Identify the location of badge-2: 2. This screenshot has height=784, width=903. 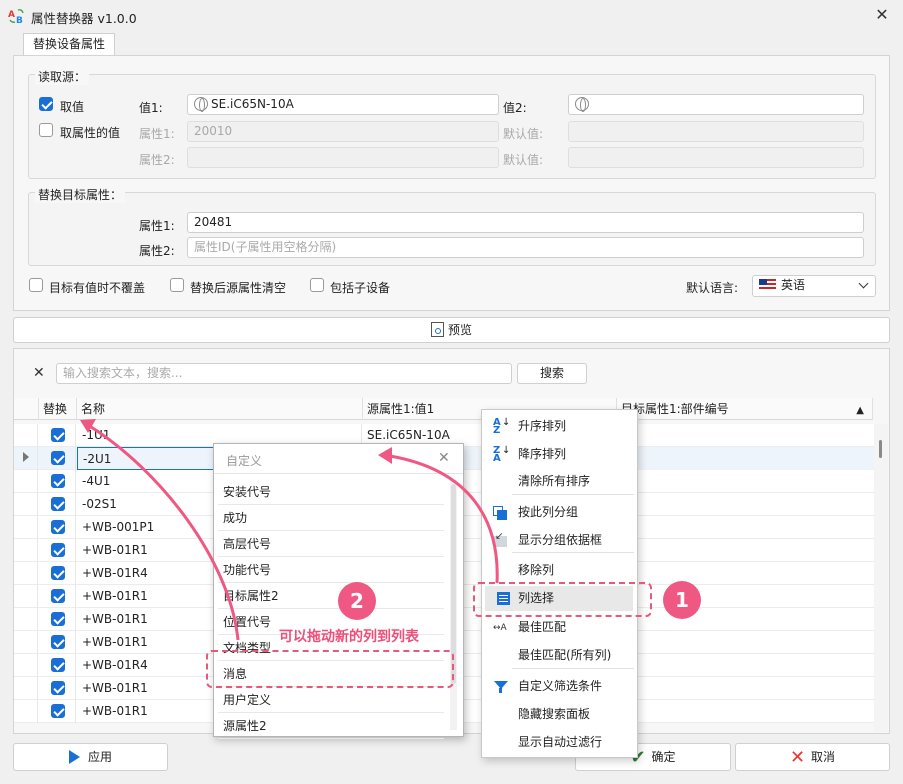
(357, 601).